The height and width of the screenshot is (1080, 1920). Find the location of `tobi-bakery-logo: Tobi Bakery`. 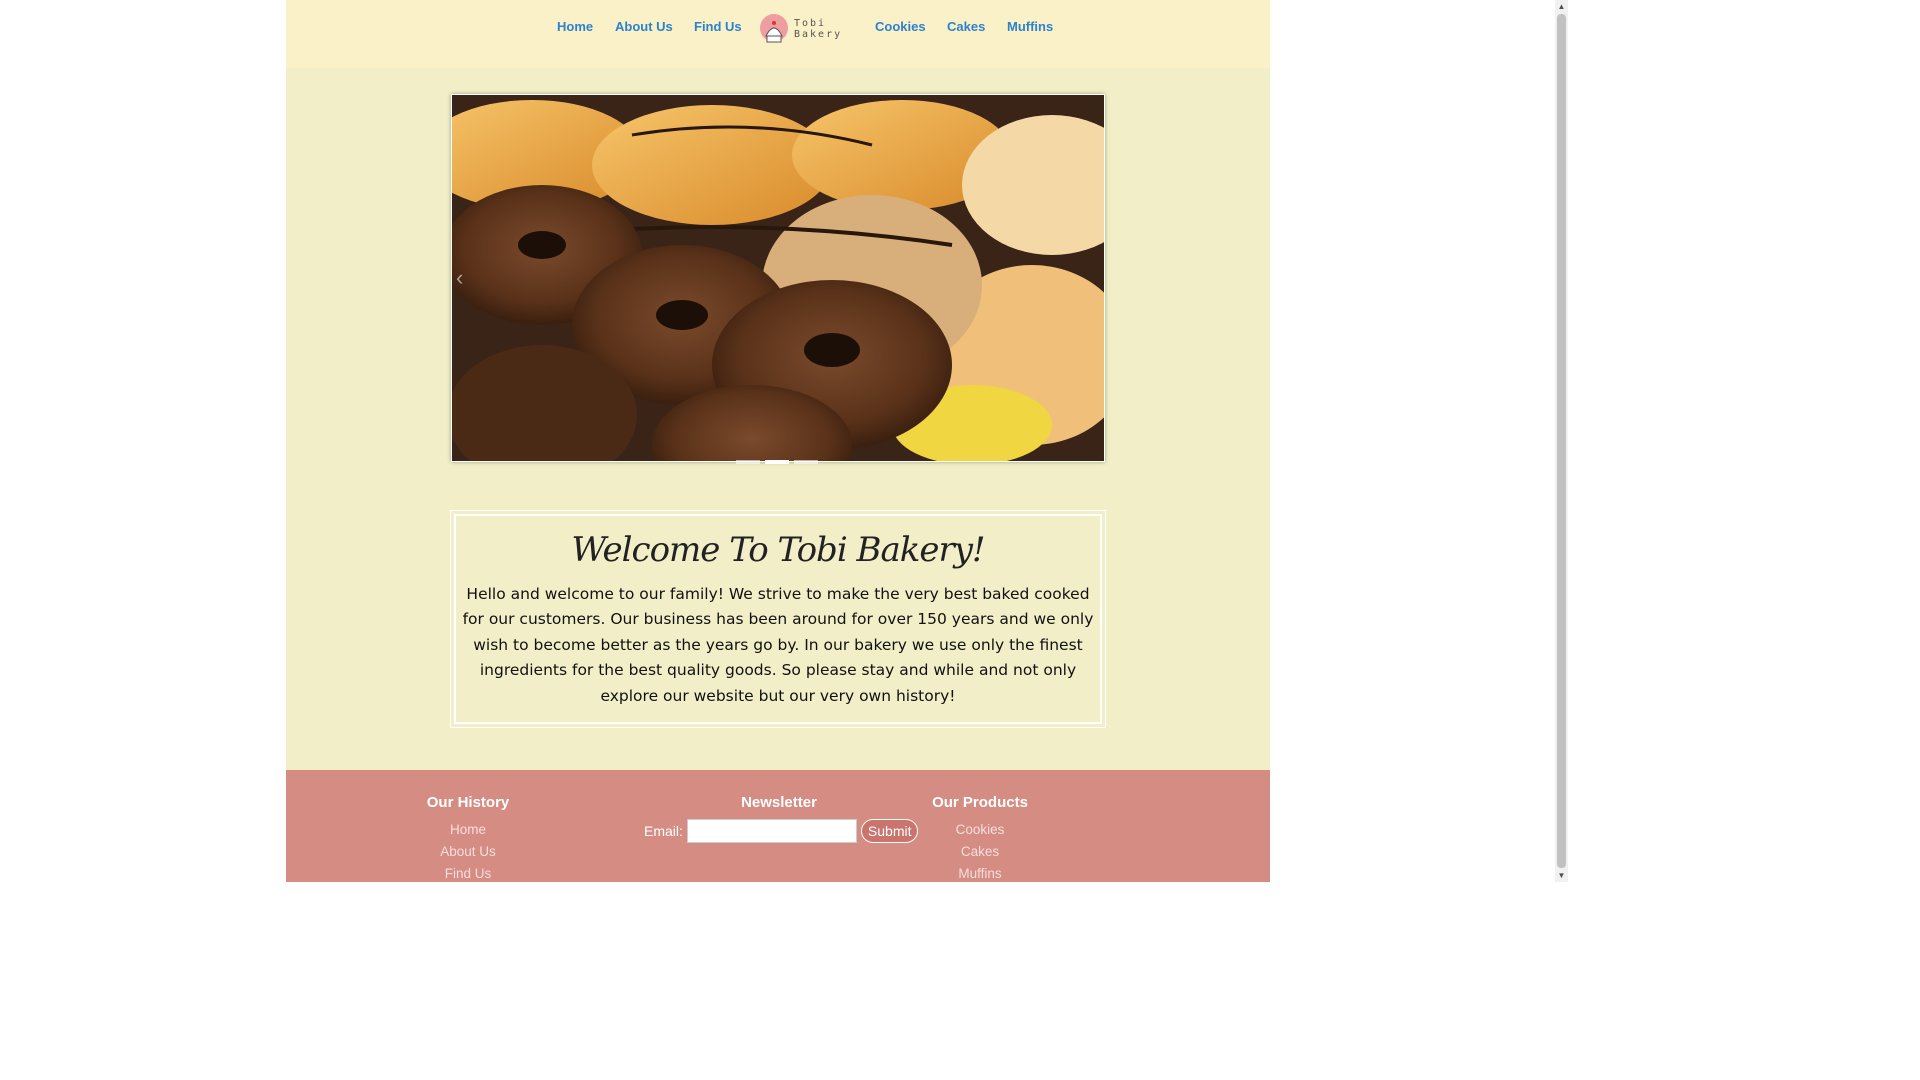

tobi-bakery-logo: Tobi Bakery is located at coordinates (801, 29).